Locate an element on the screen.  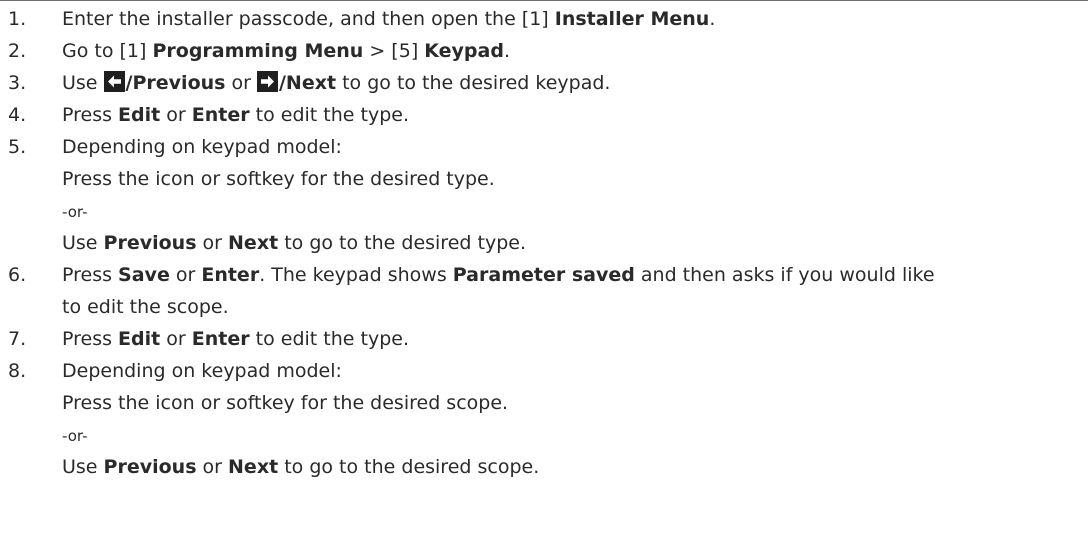
step-number: 1. is located at coordinates (17, 19).